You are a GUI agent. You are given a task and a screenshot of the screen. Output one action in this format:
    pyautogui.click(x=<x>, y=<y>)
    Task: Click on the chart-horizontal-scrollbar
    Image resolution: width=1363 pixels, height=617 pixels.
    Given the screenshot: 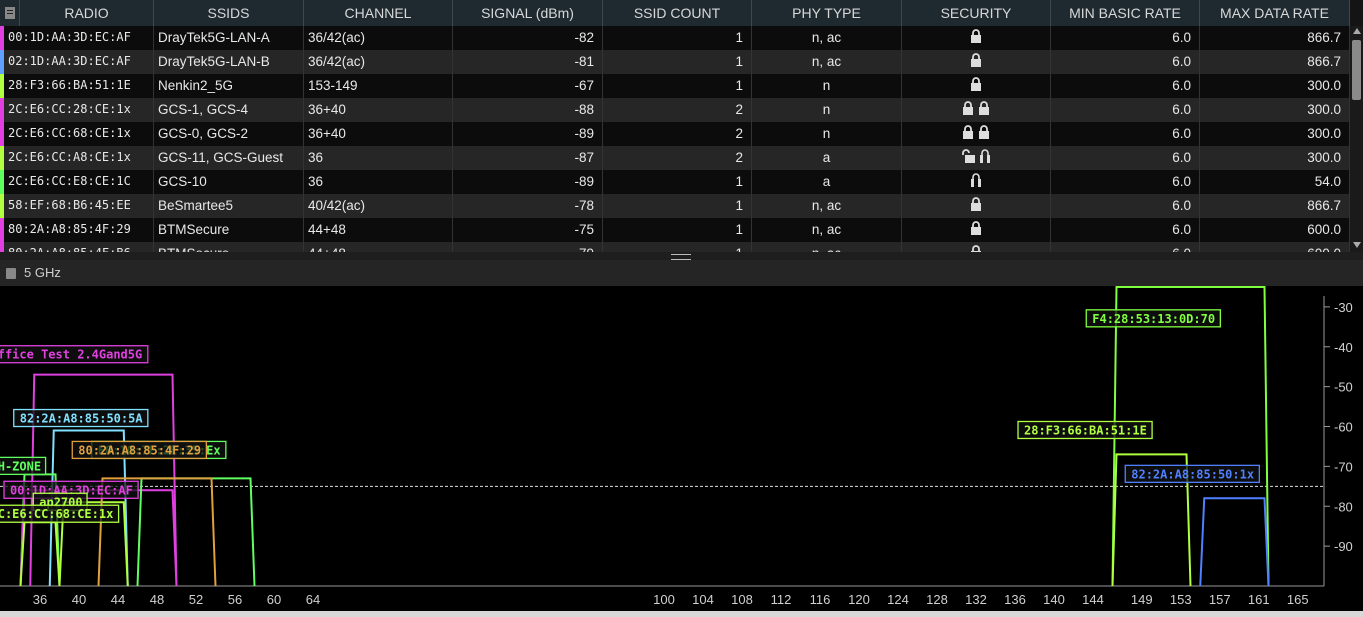 What is the action you would take?
    pyautogui.click(x=681, y=614)
    